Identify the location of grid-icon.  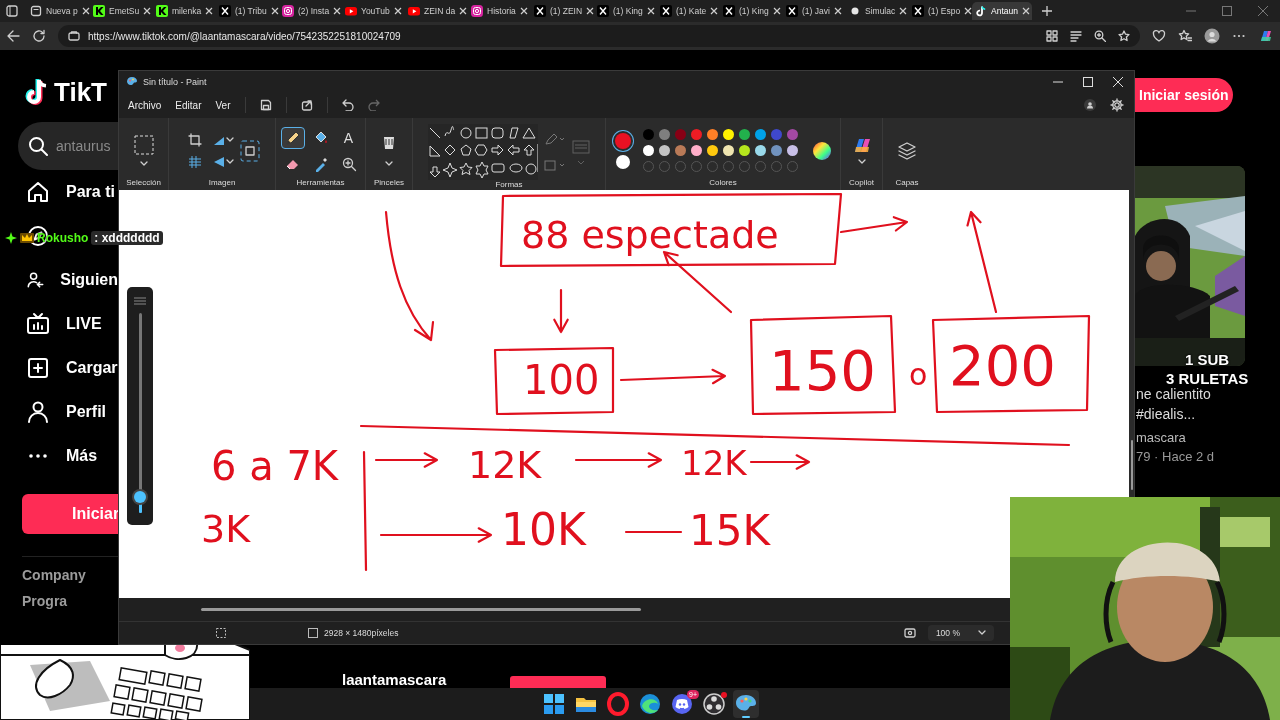
(1052, 36).